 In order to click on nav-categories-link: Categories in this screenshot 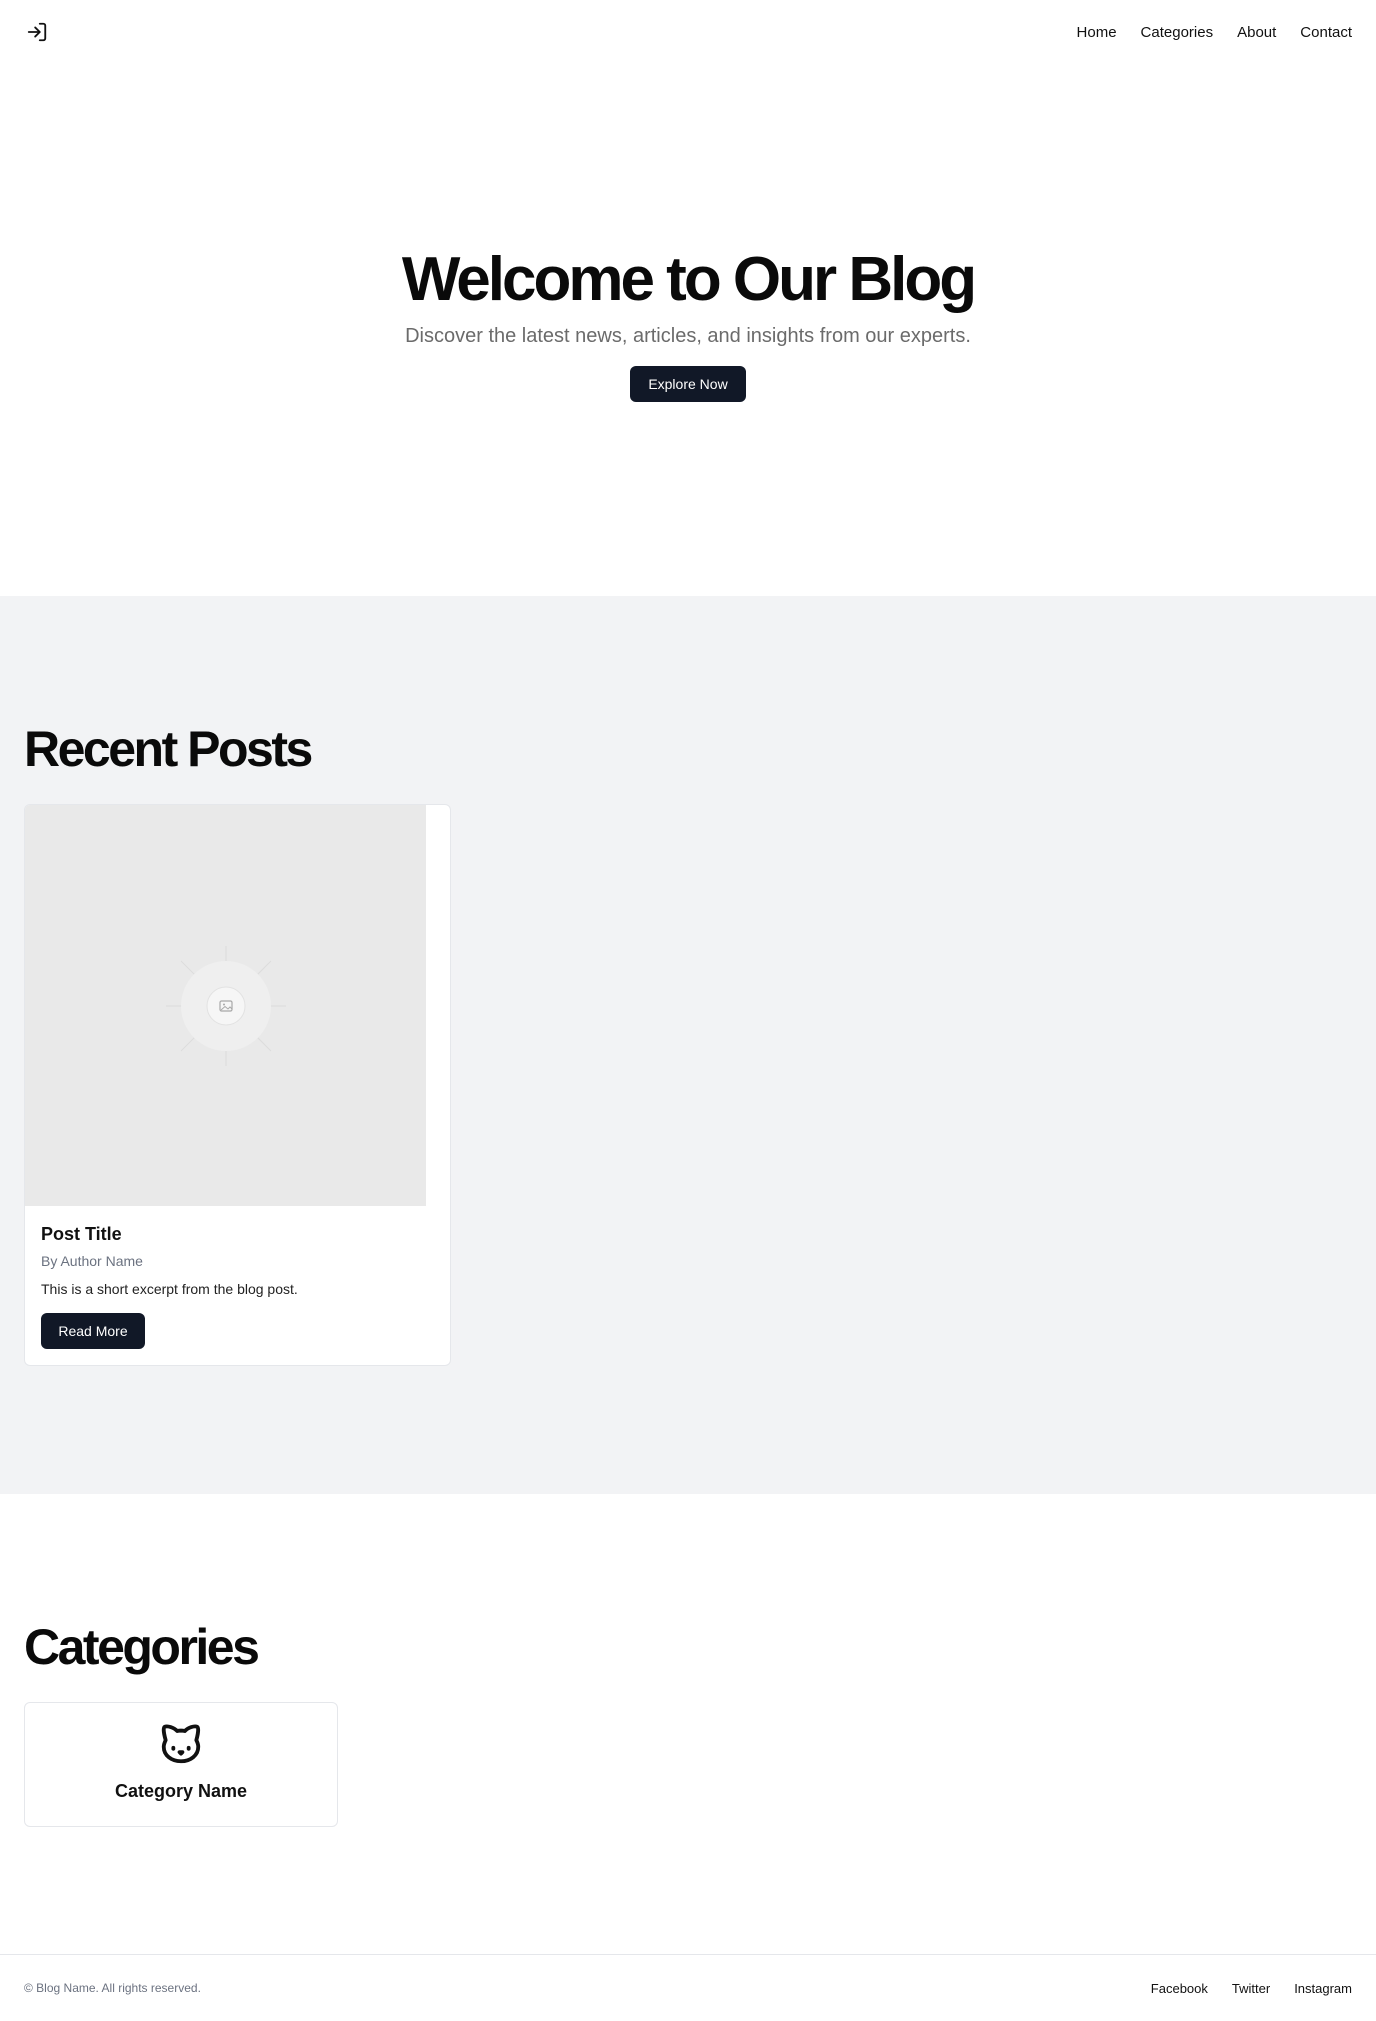, I will do `click(1177, 32)`.